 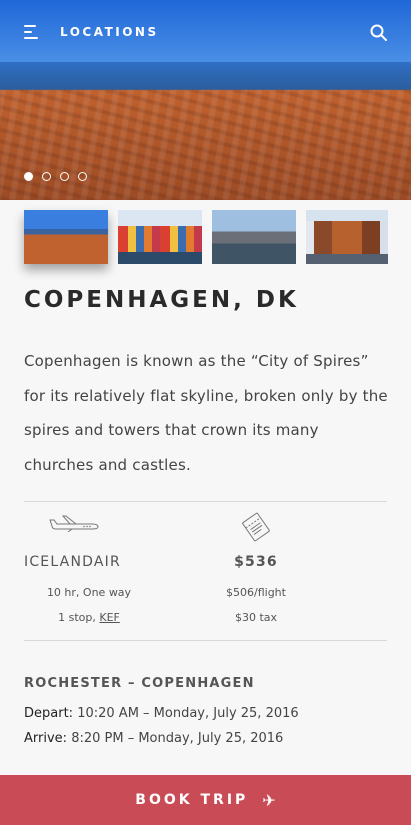 I want to click on thumbnail-harbor, so click(x=254, y=237).